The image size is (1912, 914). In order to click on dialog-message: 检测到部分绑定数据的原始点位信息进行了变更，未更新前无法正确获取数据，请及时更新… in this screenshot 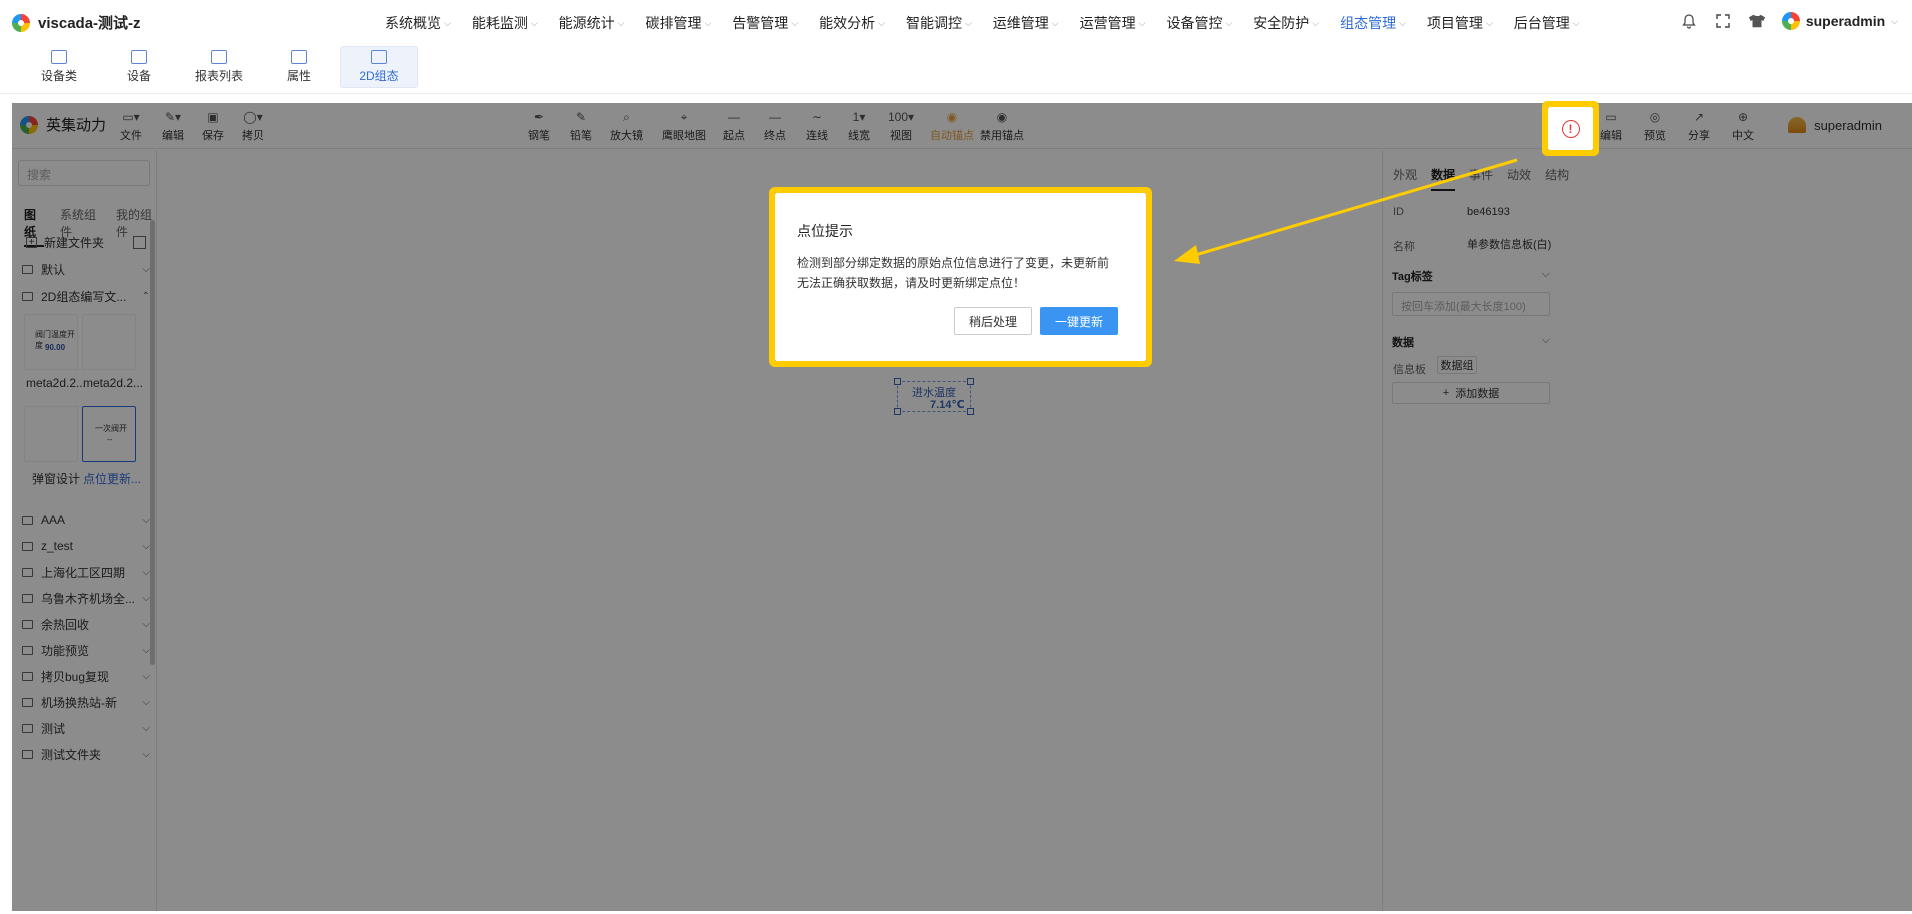, I will do `click(953, 273)`.